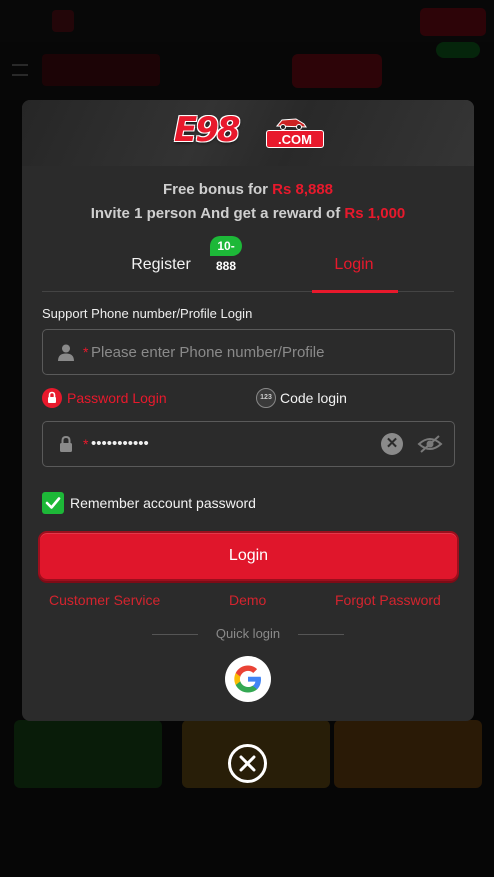 The height and width of the screenshot is (877, 494). I want to click on promo-invite-text: Invite 1 person And get a reward of, so click(217, 213).